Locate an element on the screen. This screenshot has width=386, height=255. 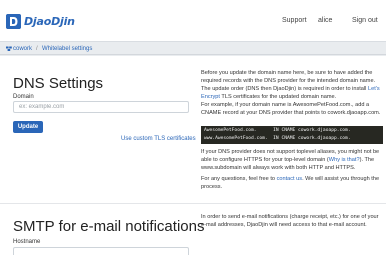
nav-support-link: Support is located at coordinates (294, 21).